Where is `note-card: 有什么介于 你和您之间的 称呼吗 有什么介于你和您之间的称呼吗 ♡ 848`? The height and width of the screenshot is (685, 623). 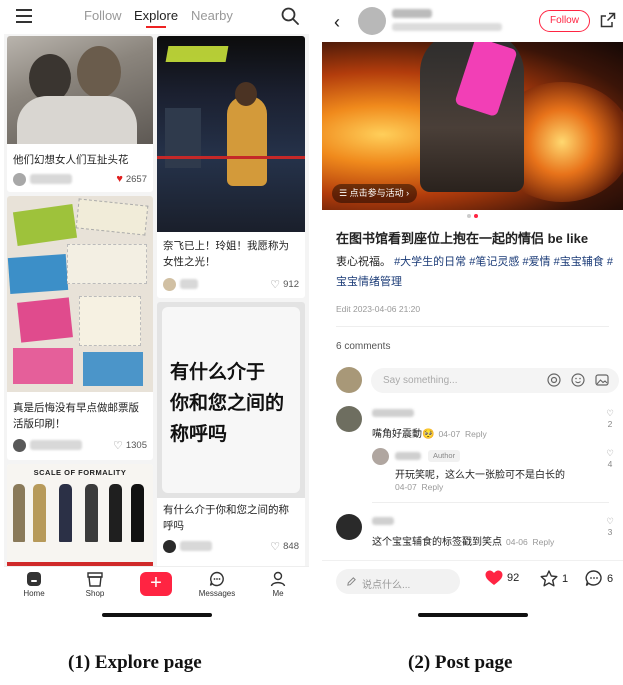 note-card: 有什么介于 你和您之间的 称呼吗 有什么介于你和您之间的称呼吗 ♡ 848 is located at coordinates (231, 434).